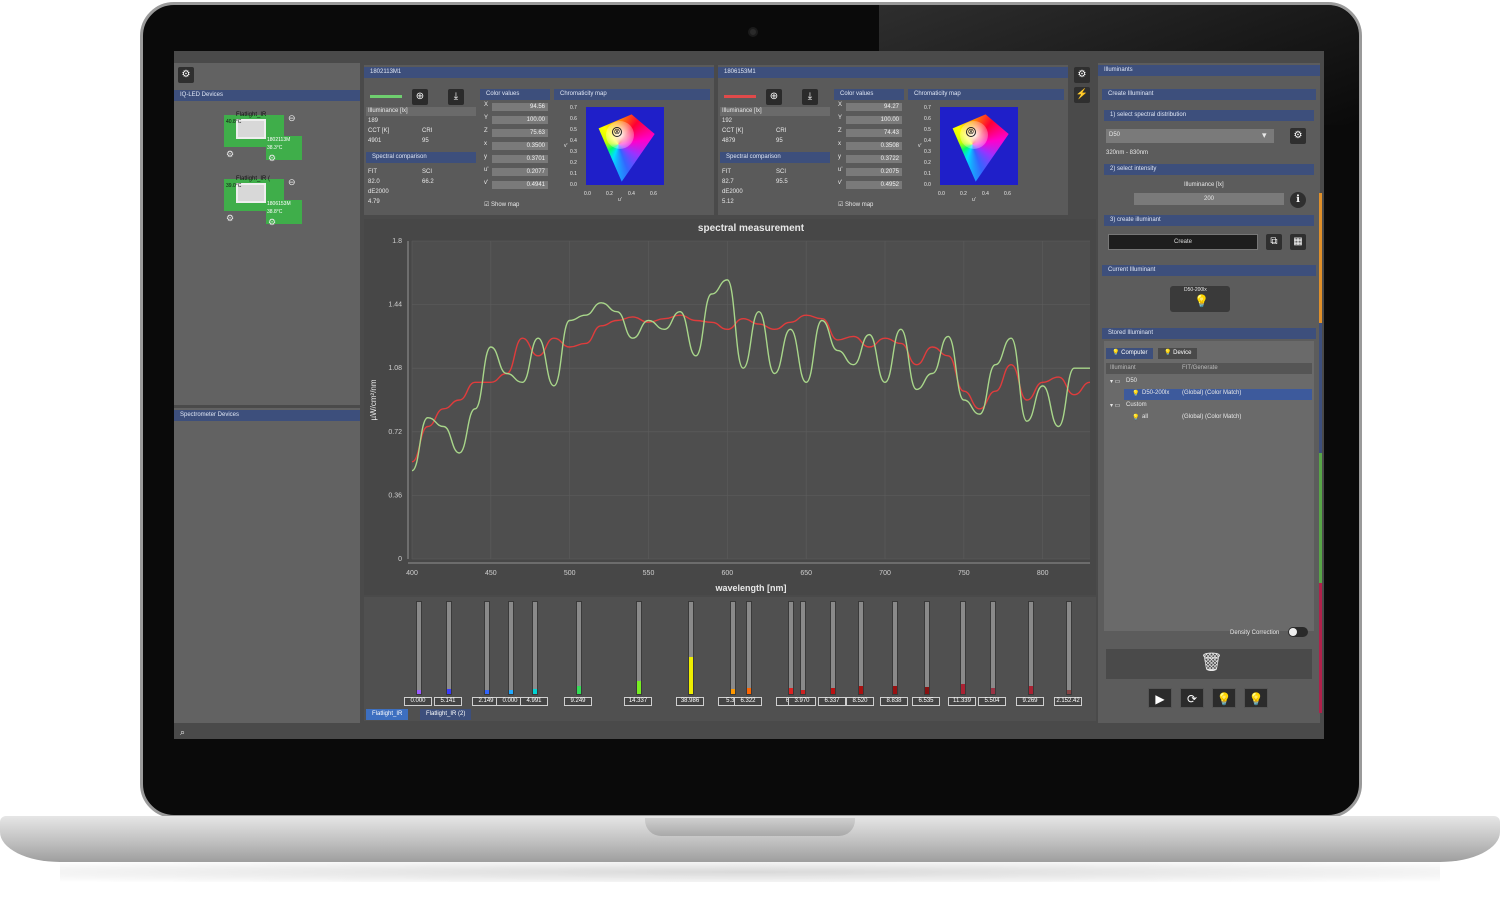 This screenshot has height=923, width=1500. I want to click on channel-value: 8.520, so click(860, 701).